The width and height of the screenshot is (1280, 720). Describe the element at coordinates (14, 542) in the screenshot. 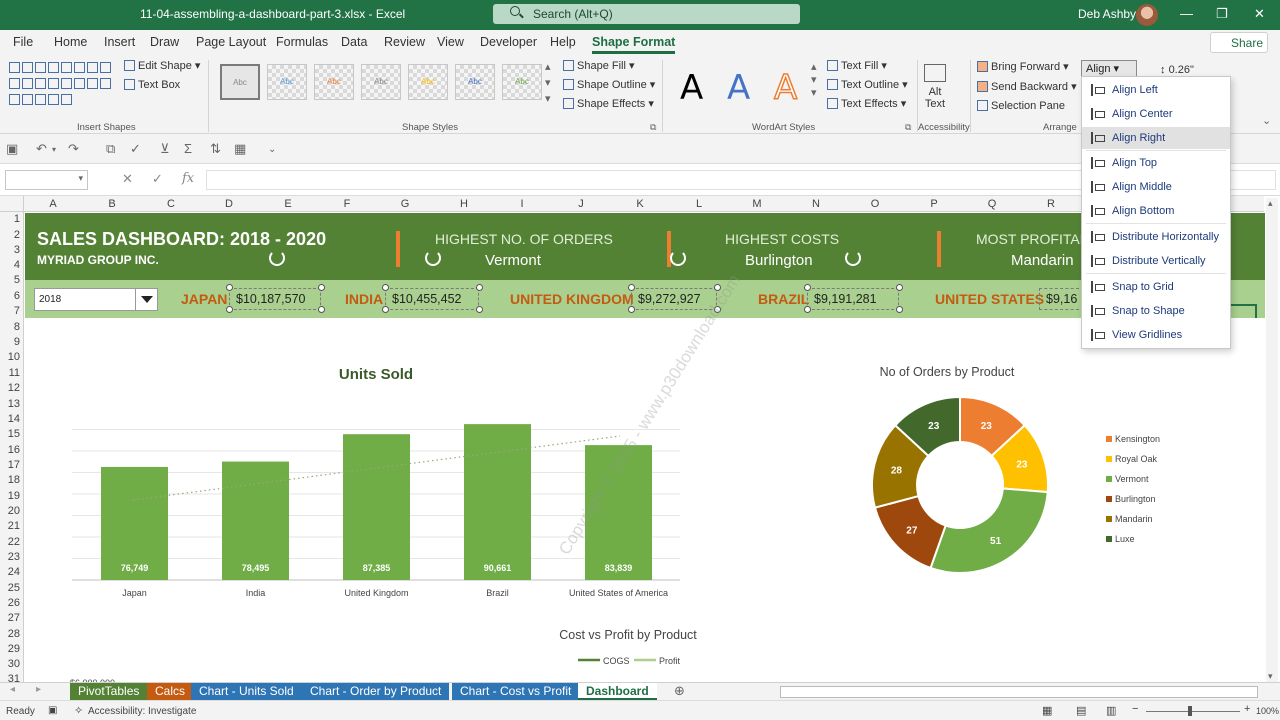

I see `row-header: 22` at that location.